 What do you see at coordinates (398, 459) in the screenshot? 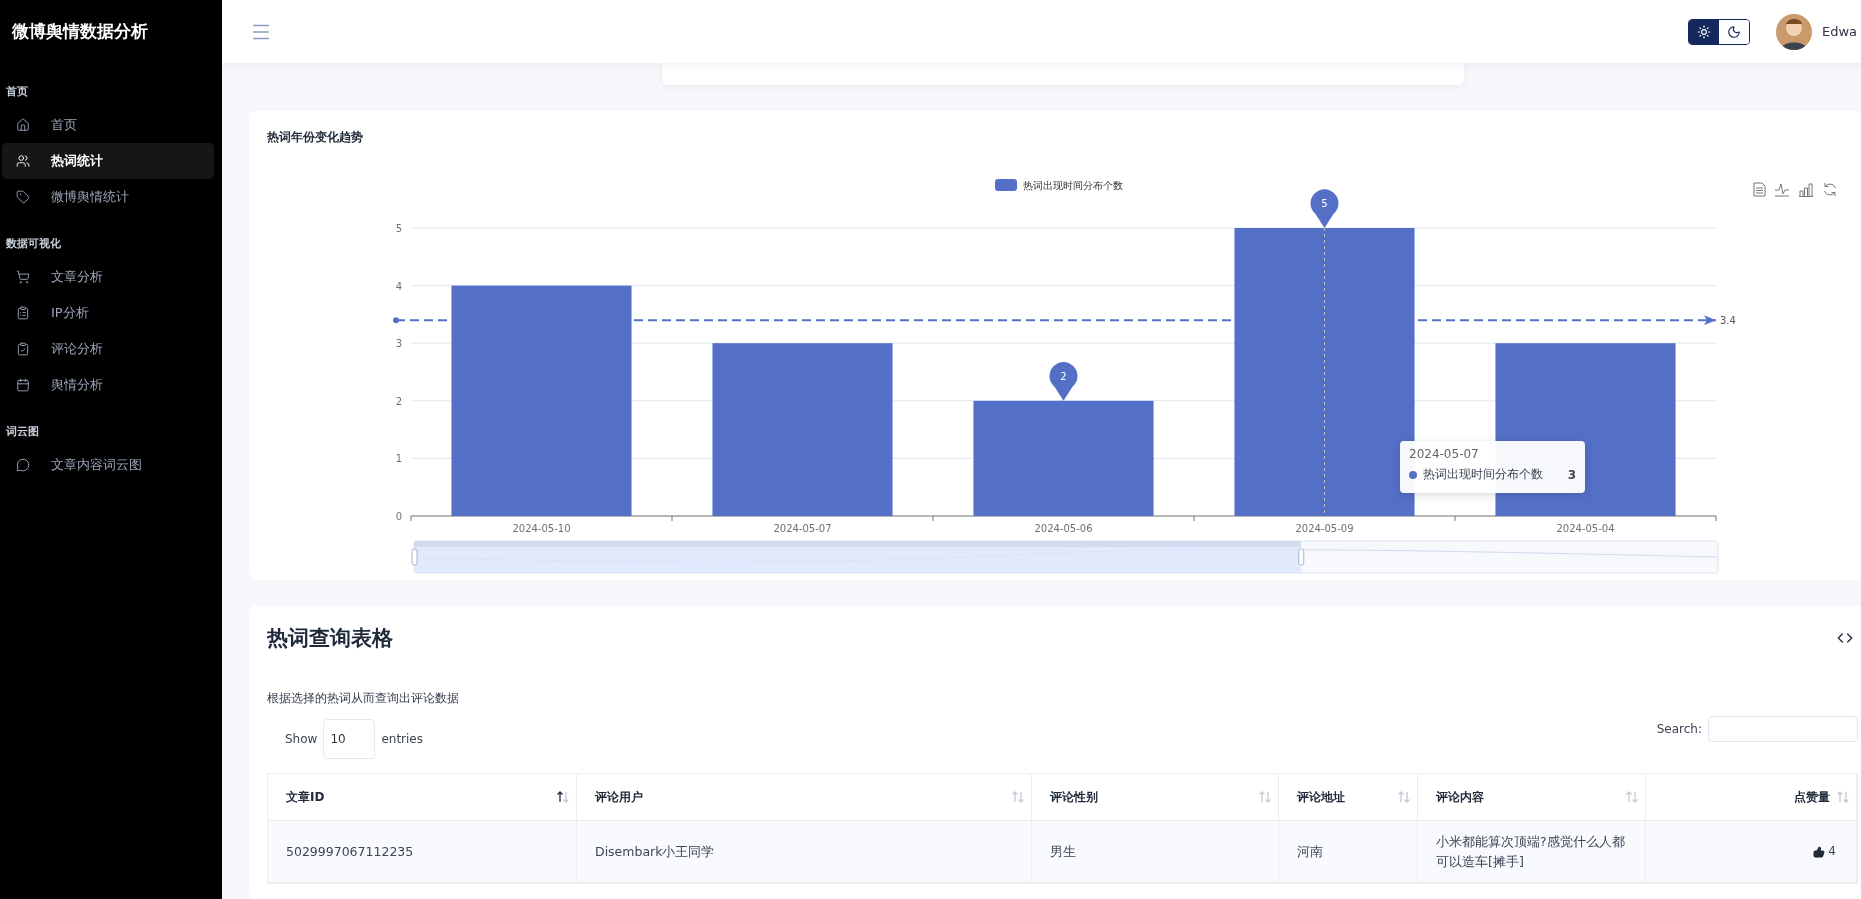
I see `y-tick-label: 1` at bounding box center [398, 459].